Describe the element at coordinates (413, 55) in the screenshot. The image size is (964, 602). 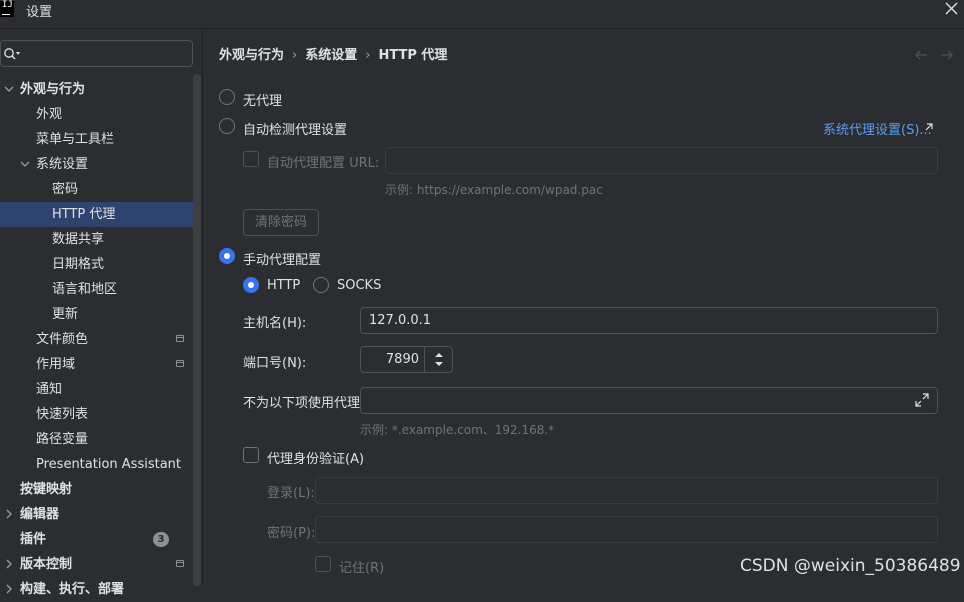
I see `breadcrumb-item: HTTP 代理` at that location.